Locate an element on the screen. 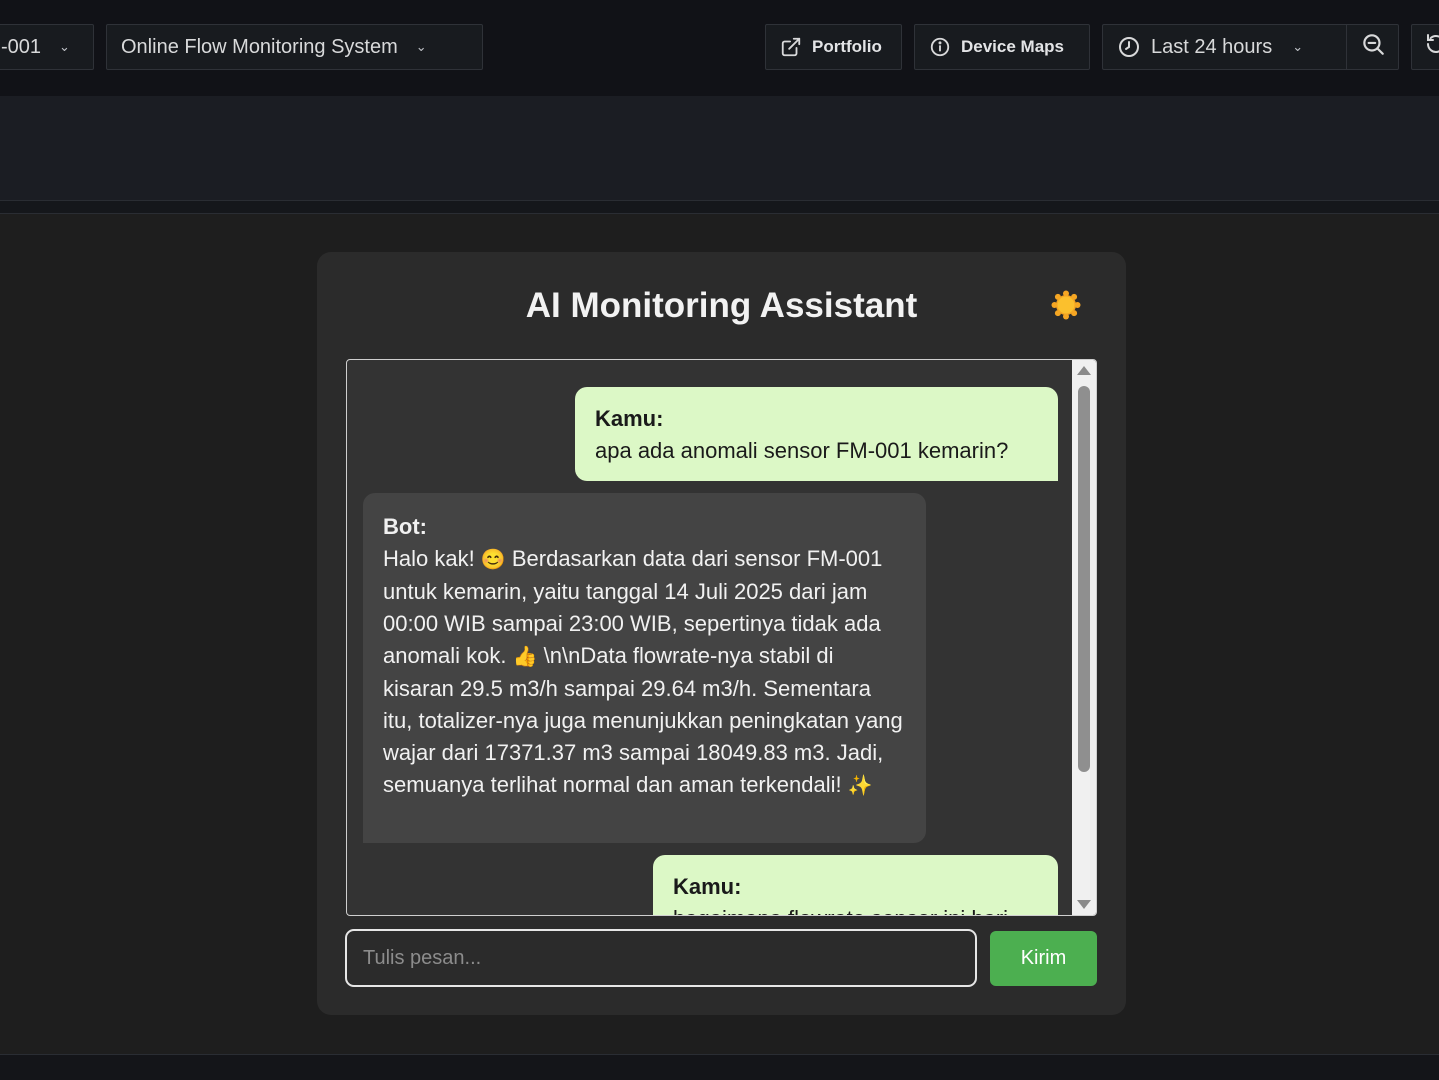 This screenshot has width=1439, height=1080. chat-scrollbar is located at coordinates (1084, 637).